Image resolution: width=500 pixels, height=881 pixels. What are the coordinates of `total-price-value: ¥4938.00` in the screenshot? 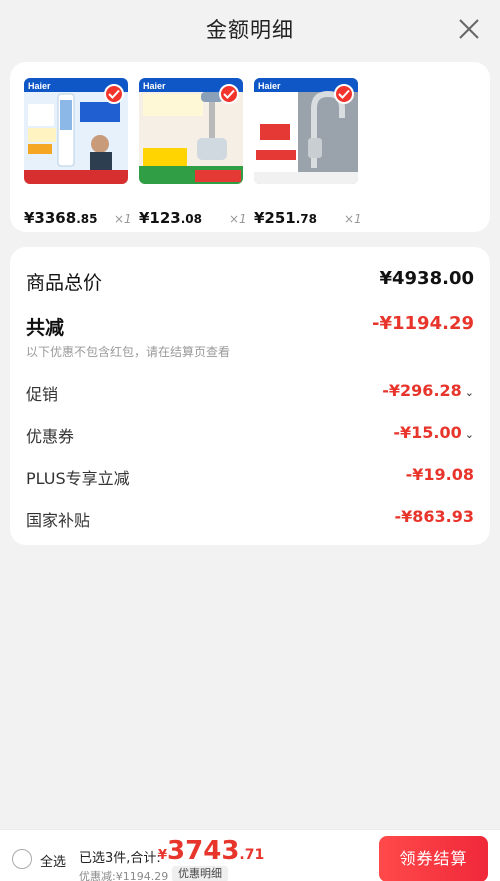 It's located at (426, 278).